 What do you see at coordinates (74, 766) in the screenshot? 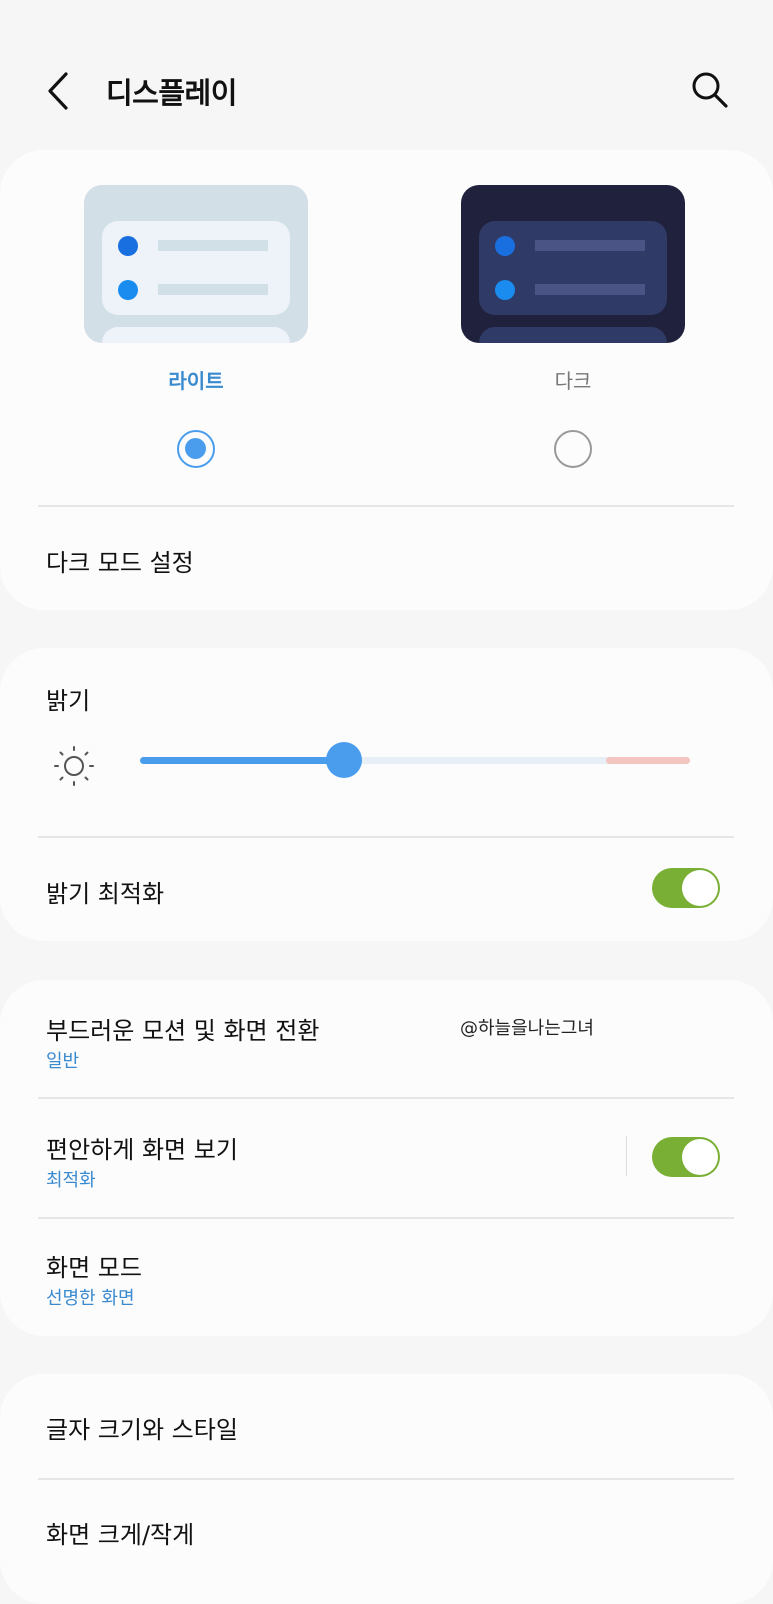
I see `sun-icon` at bounding box center [74, 766].